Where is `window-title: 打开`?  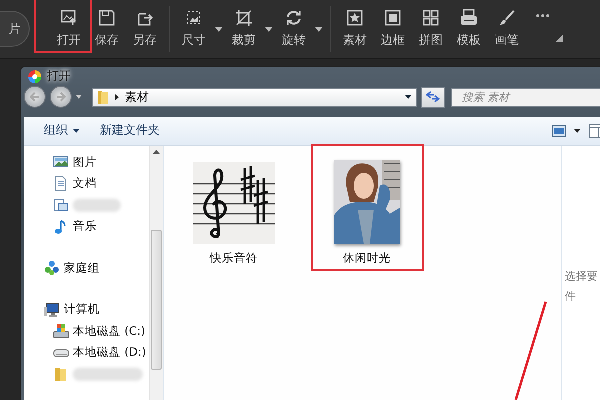
window-title: 打开 is located at coordinates (59, 77).